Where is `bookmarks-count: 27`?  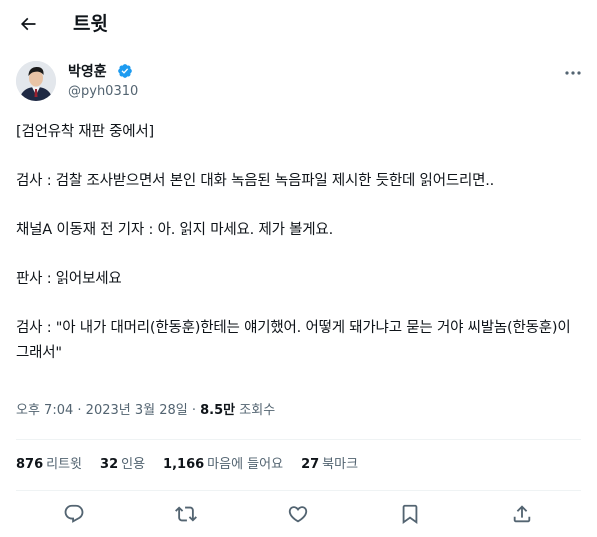
bookmarks-count: 27 is located at coordinates (310, 464).